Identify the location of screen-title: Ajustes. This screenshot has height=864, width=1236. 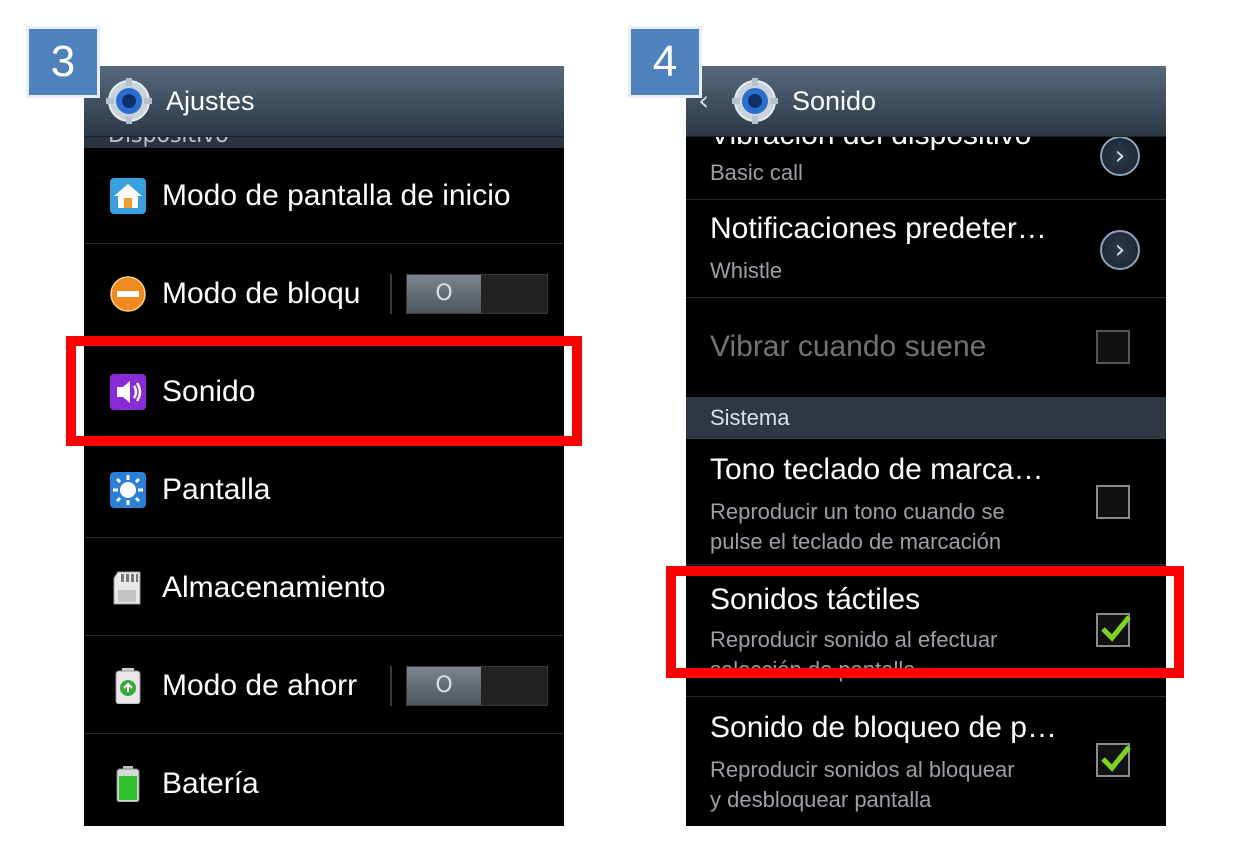
(210, 101).